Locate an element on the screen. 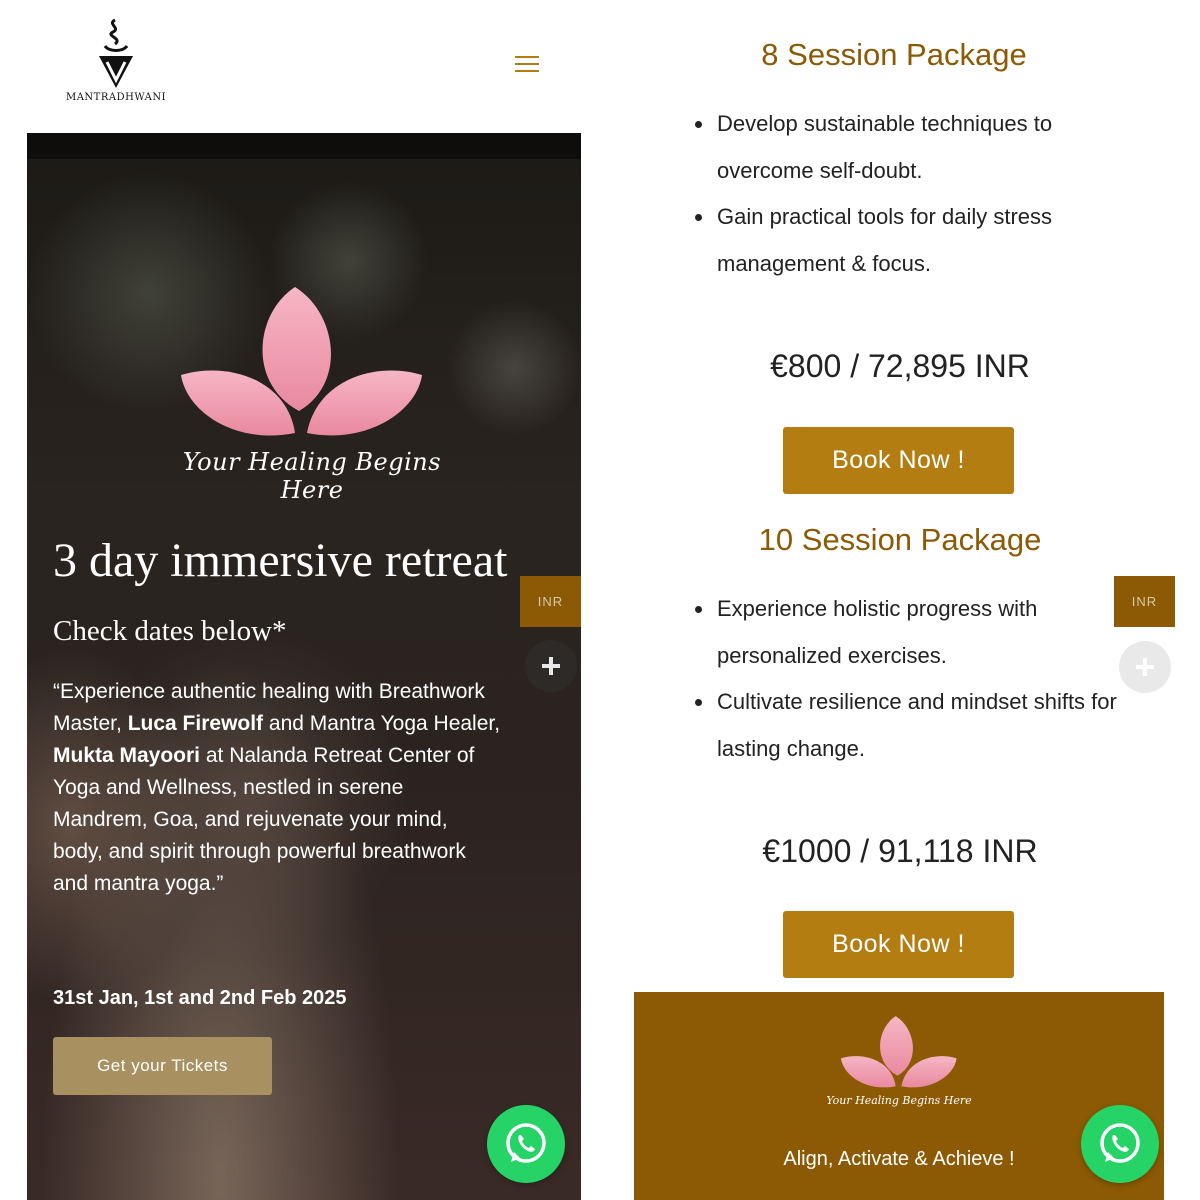 The image size is (1200, 1200). hero-top-bar is located at coordinates (304, 146).